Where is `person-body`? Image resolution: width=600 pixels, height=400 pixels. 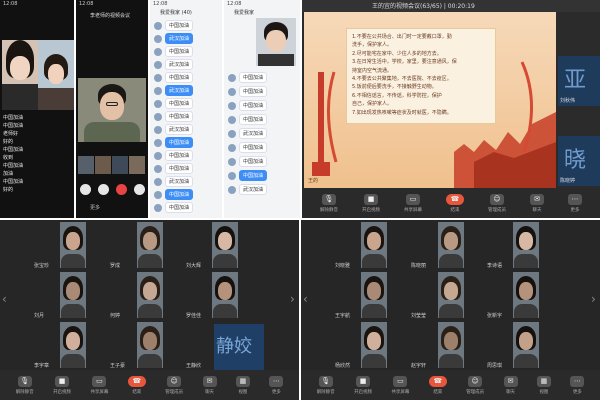 person-body is located at coordinates (526, 261).